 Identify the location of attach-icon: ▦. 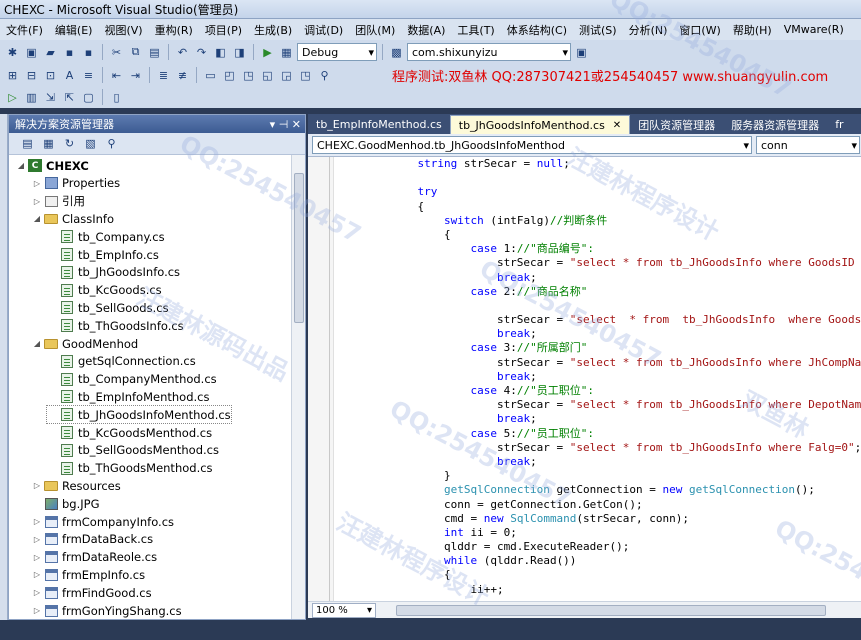
(286, 52).